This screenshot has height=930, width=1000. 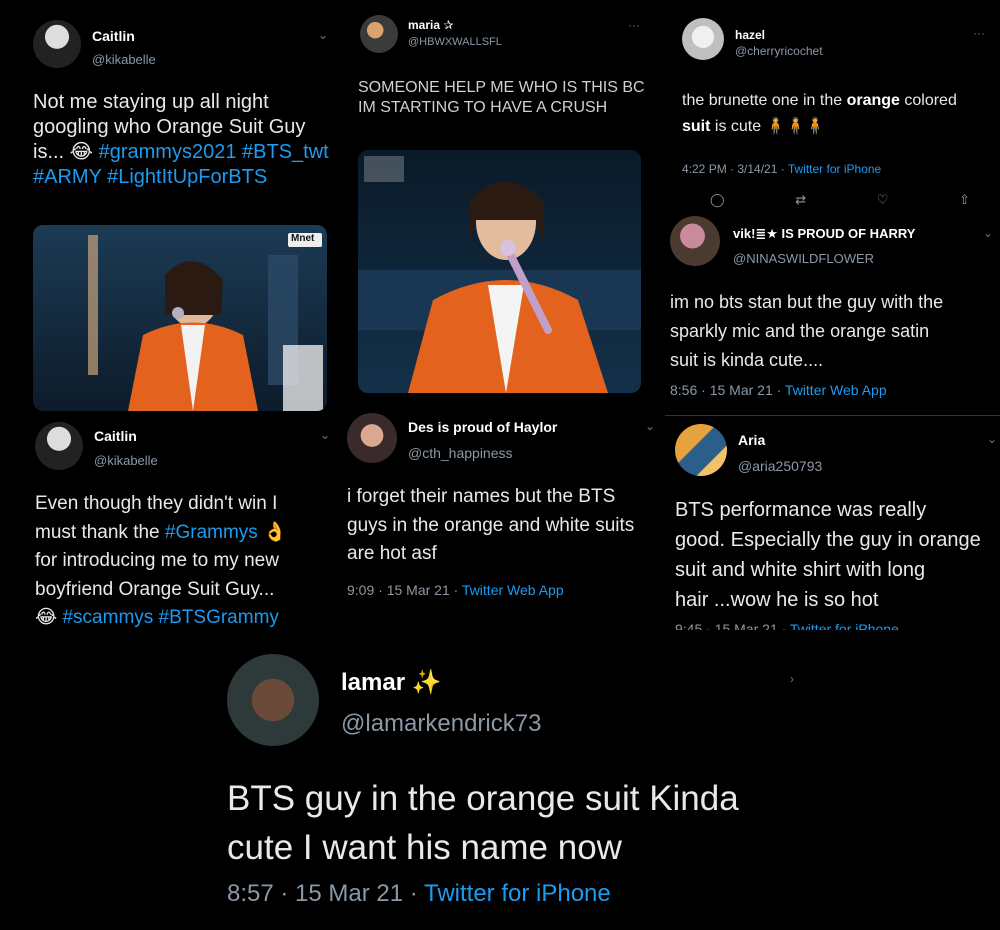 What do you see at coordinates (214, 152) in the screenshot?
I see `hashtag-link: #grammys2021 #BTS_twt` at bounding box center [214, 152].